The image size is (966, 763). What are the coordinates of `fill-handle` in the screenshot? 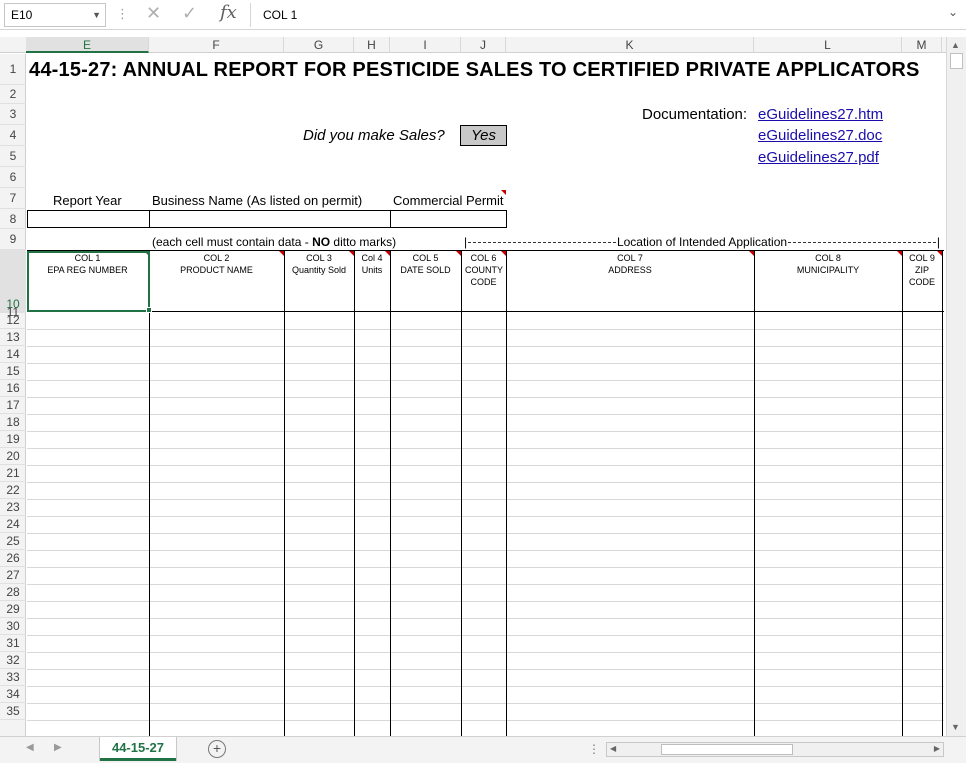 It's located at (149, 310).